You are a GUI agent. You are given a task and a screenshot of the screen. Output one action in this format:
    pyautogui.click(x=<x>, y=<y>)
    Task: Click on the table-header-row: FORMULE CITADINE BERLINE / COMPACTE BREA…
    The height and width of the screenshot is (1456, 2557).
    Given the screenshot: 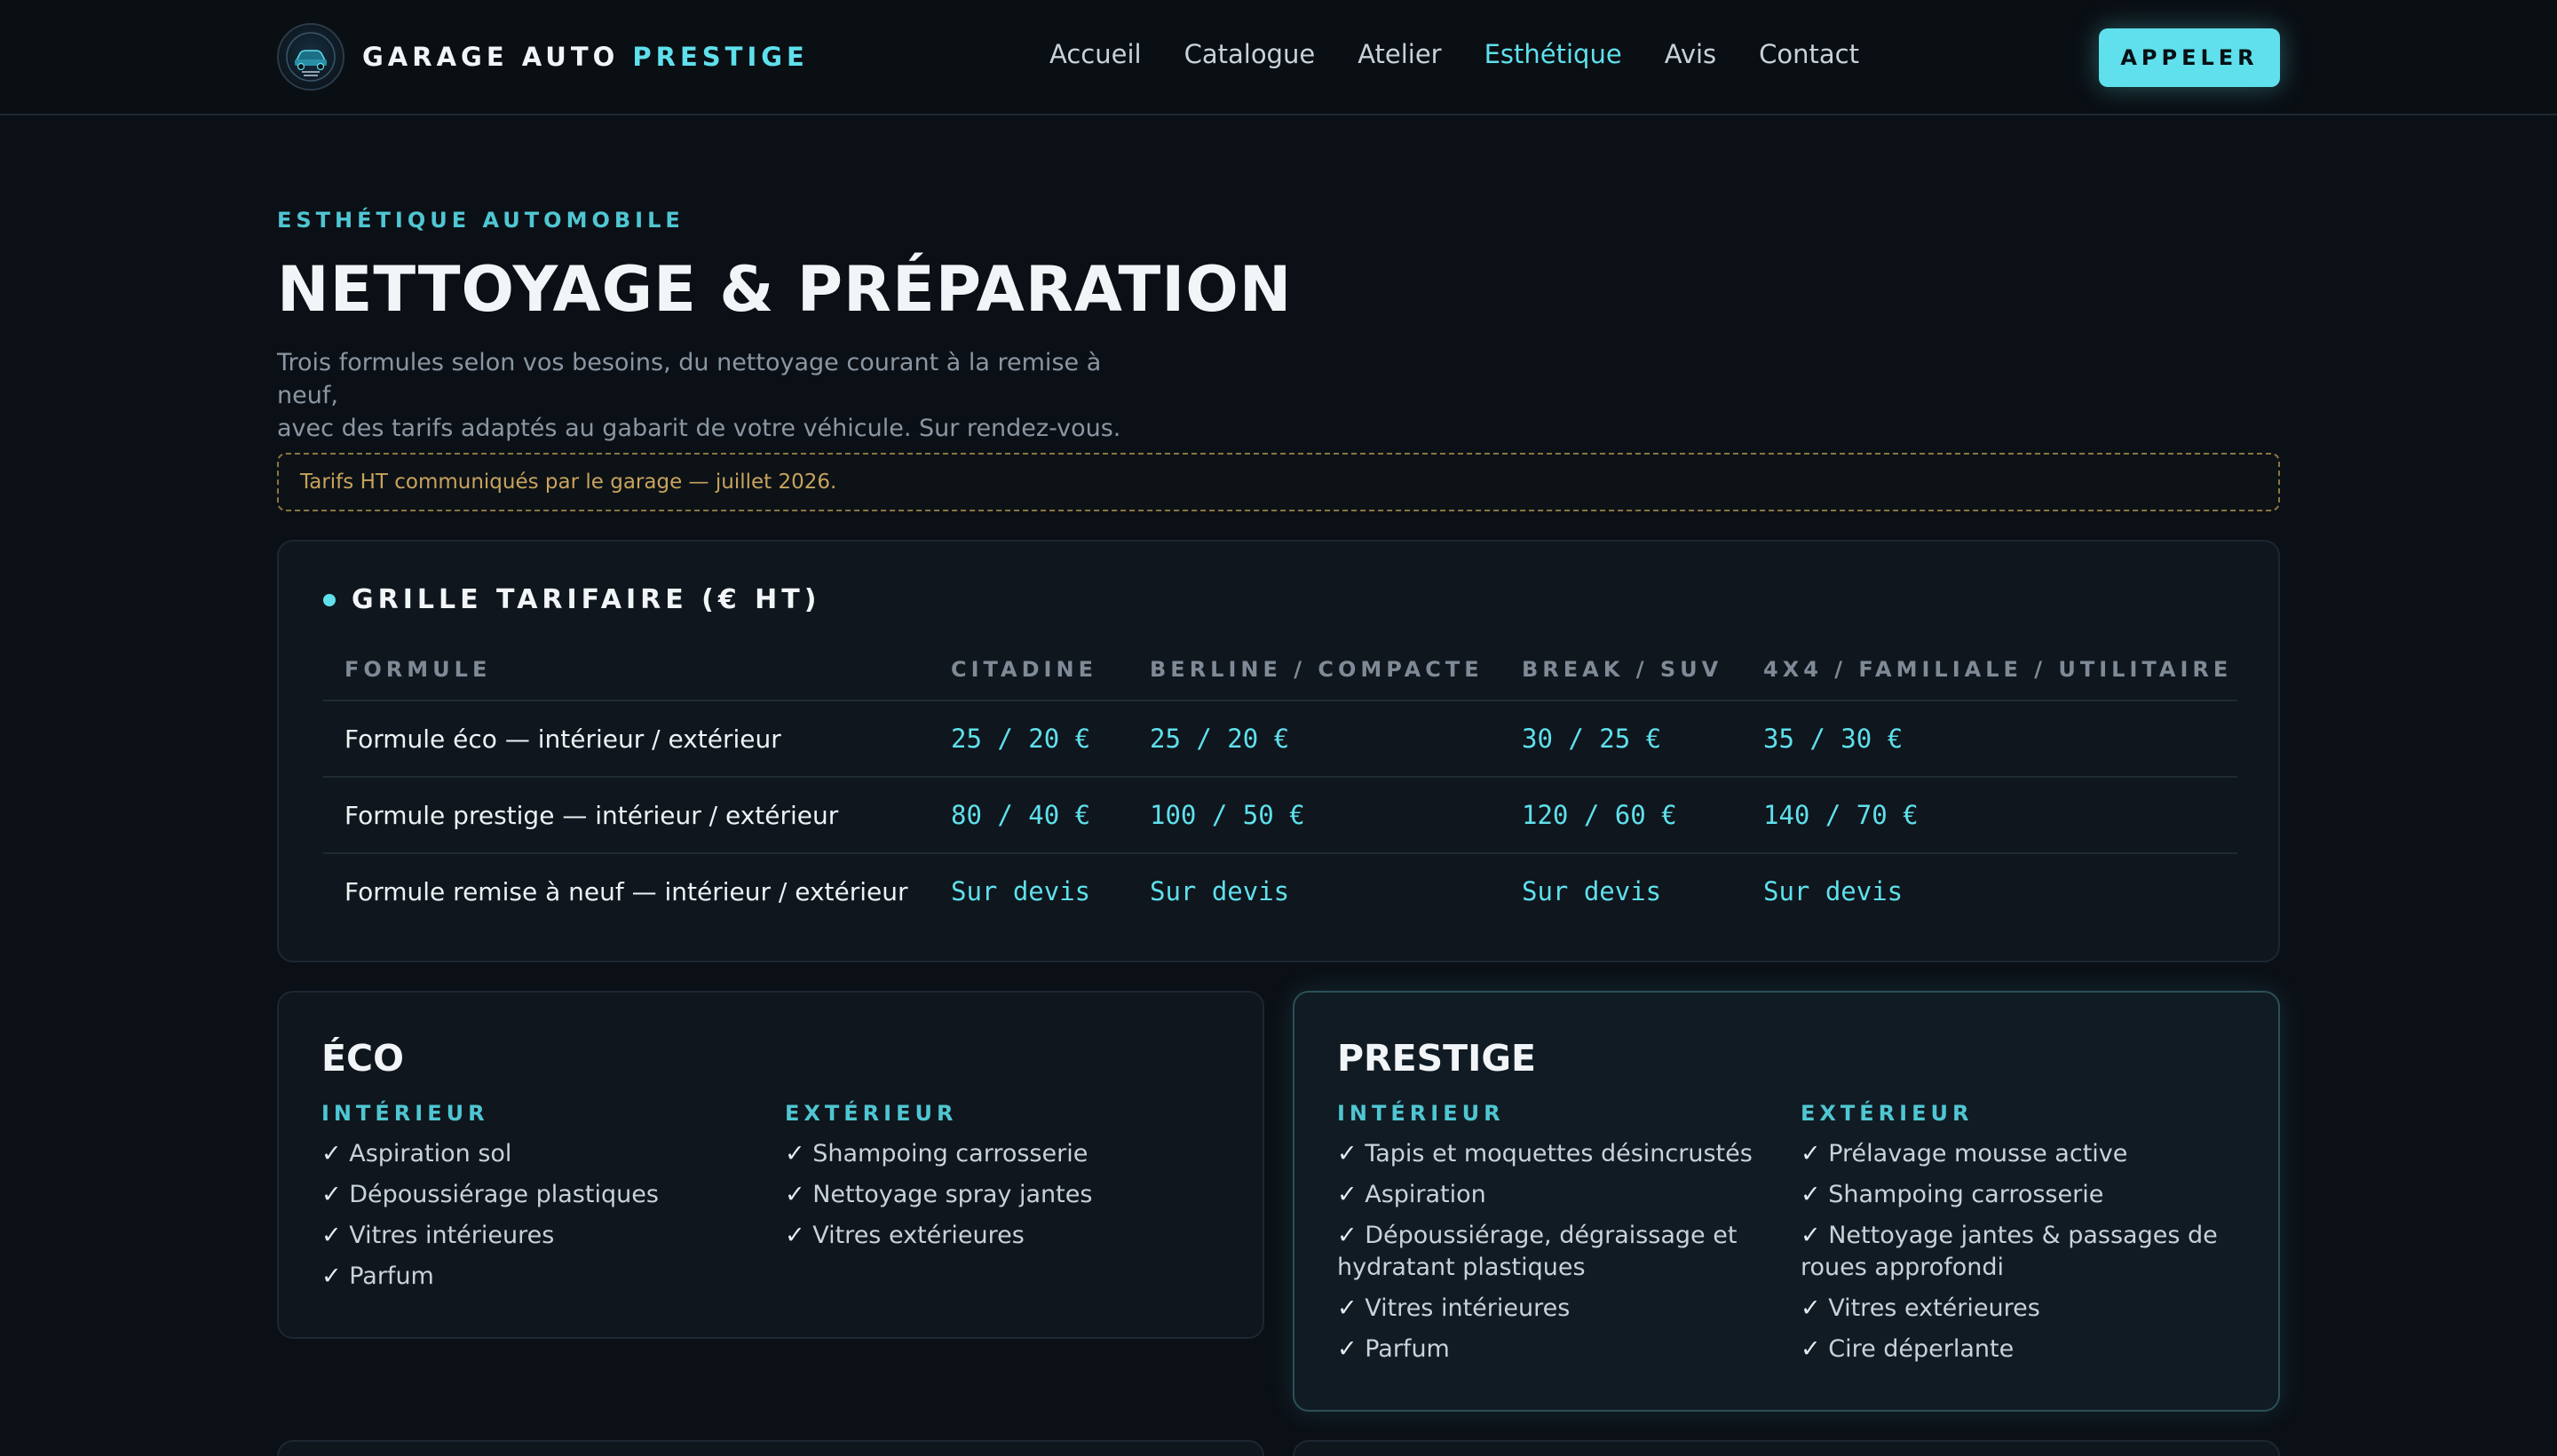 What is the action you would take?
    pyautogui.click(x=1280, y=670)
    